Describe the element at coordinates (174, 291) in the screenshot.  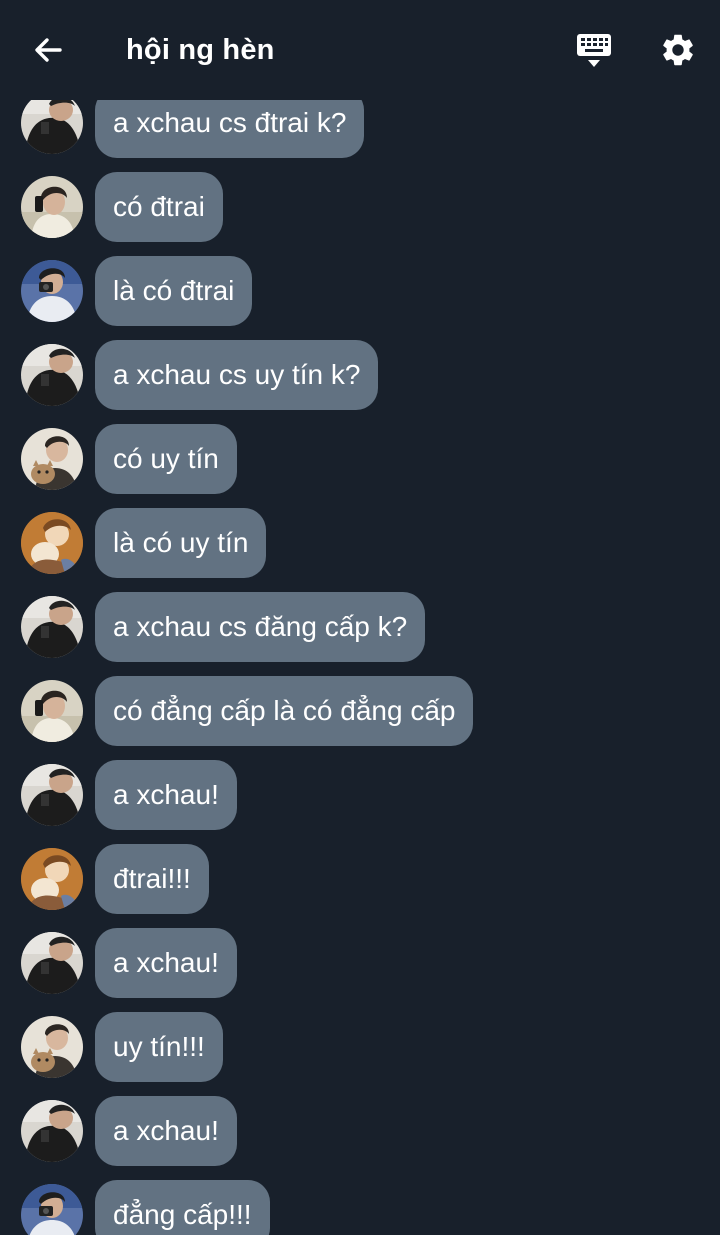
I see `message-bubble: là có đtrai` at that location.